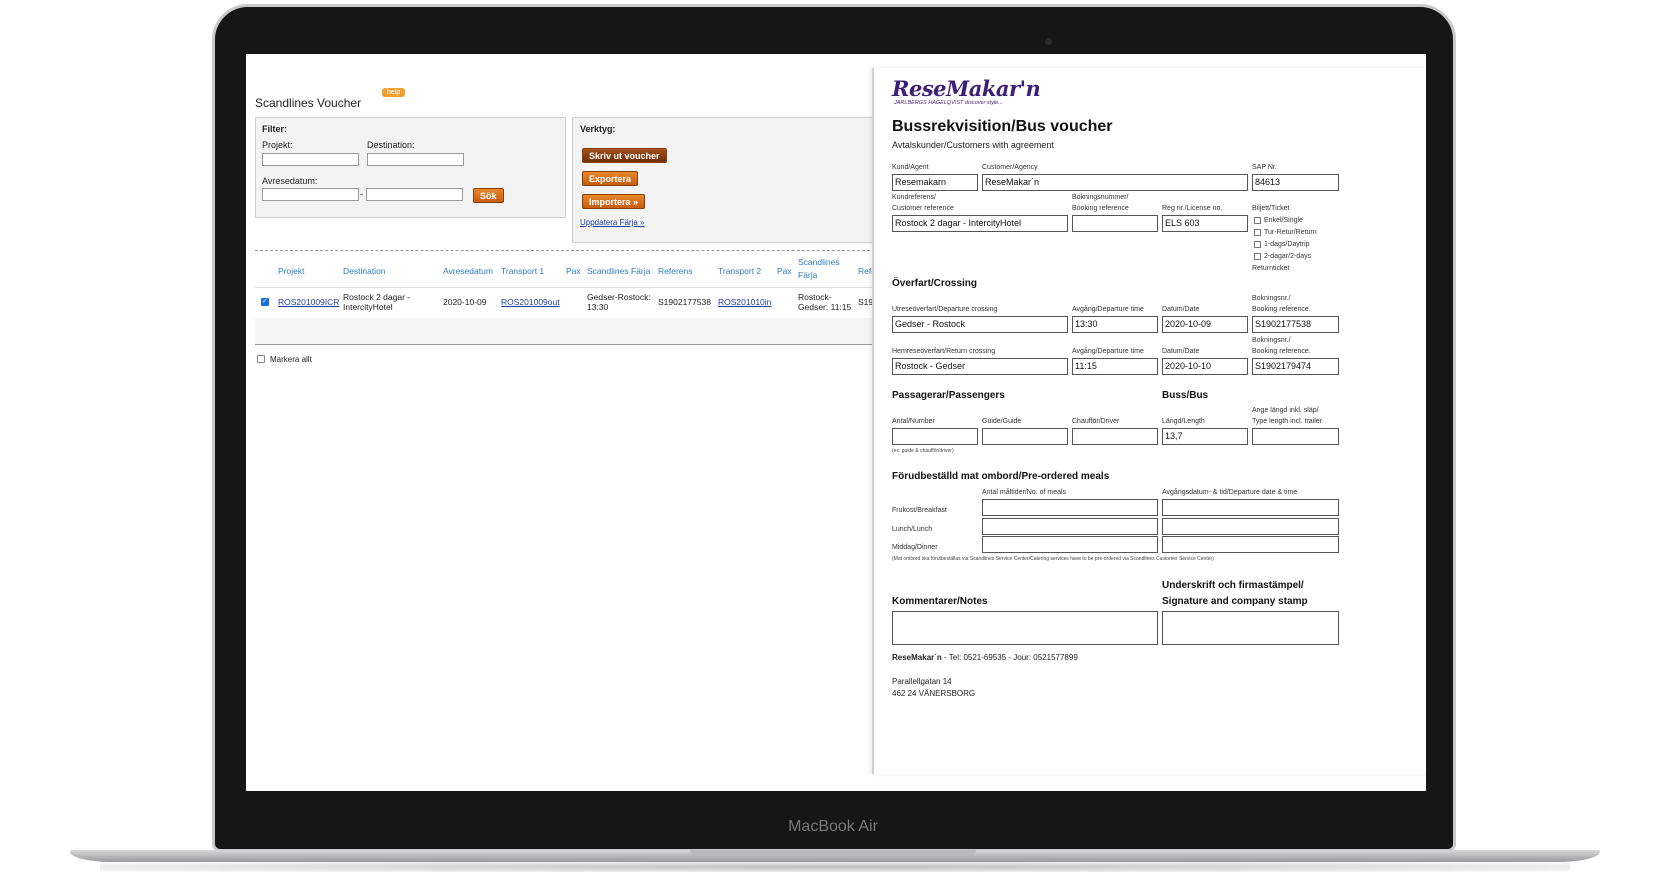  Describe the element at coordinates (1070, 526) in the screenshot. I see `lunch-count-field` at that location.